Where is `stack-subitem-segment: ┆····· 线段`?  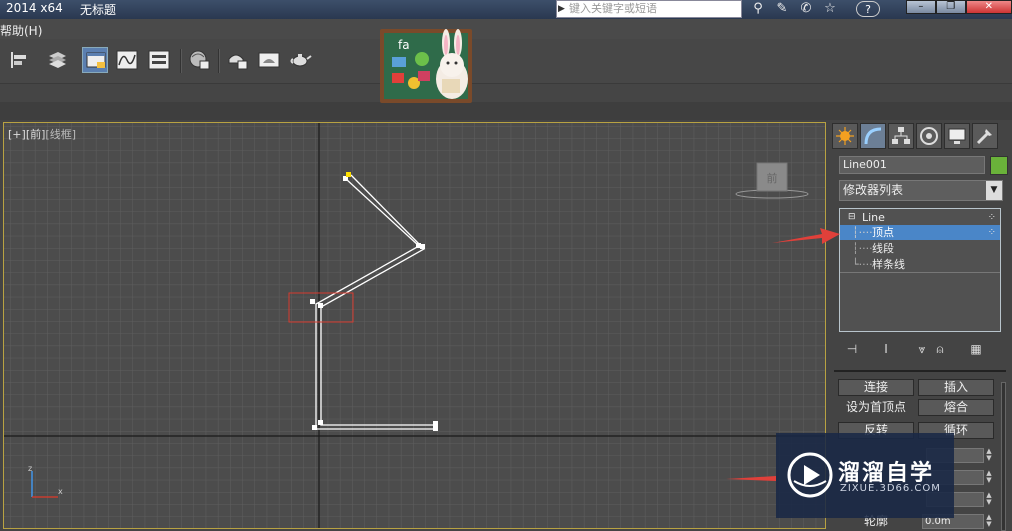
stack-subitem-segment: ┆····· 线段 is located at coordinates (920, 248).